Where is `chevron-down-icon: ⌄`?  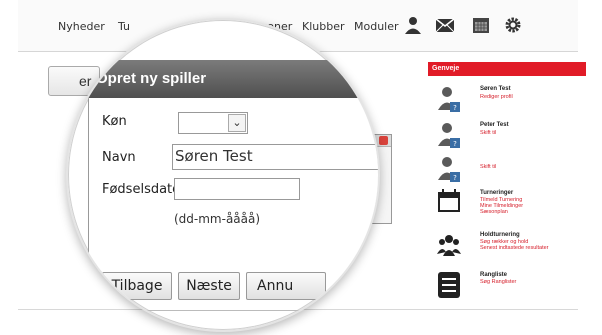 chevron-down-icon: ⌄ is located at coordinates (237, 123).